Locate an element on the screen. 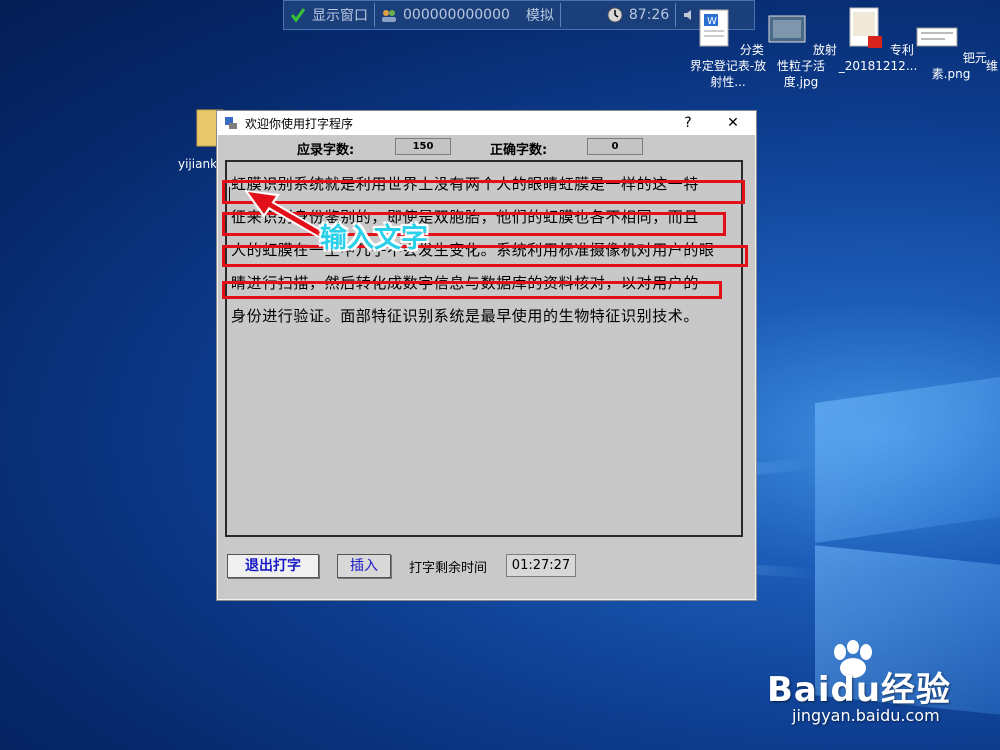 Image resolution: width=1000 pixels, height=750 pixels. clock-value: 87:26 is located at coordinates (649, 15).